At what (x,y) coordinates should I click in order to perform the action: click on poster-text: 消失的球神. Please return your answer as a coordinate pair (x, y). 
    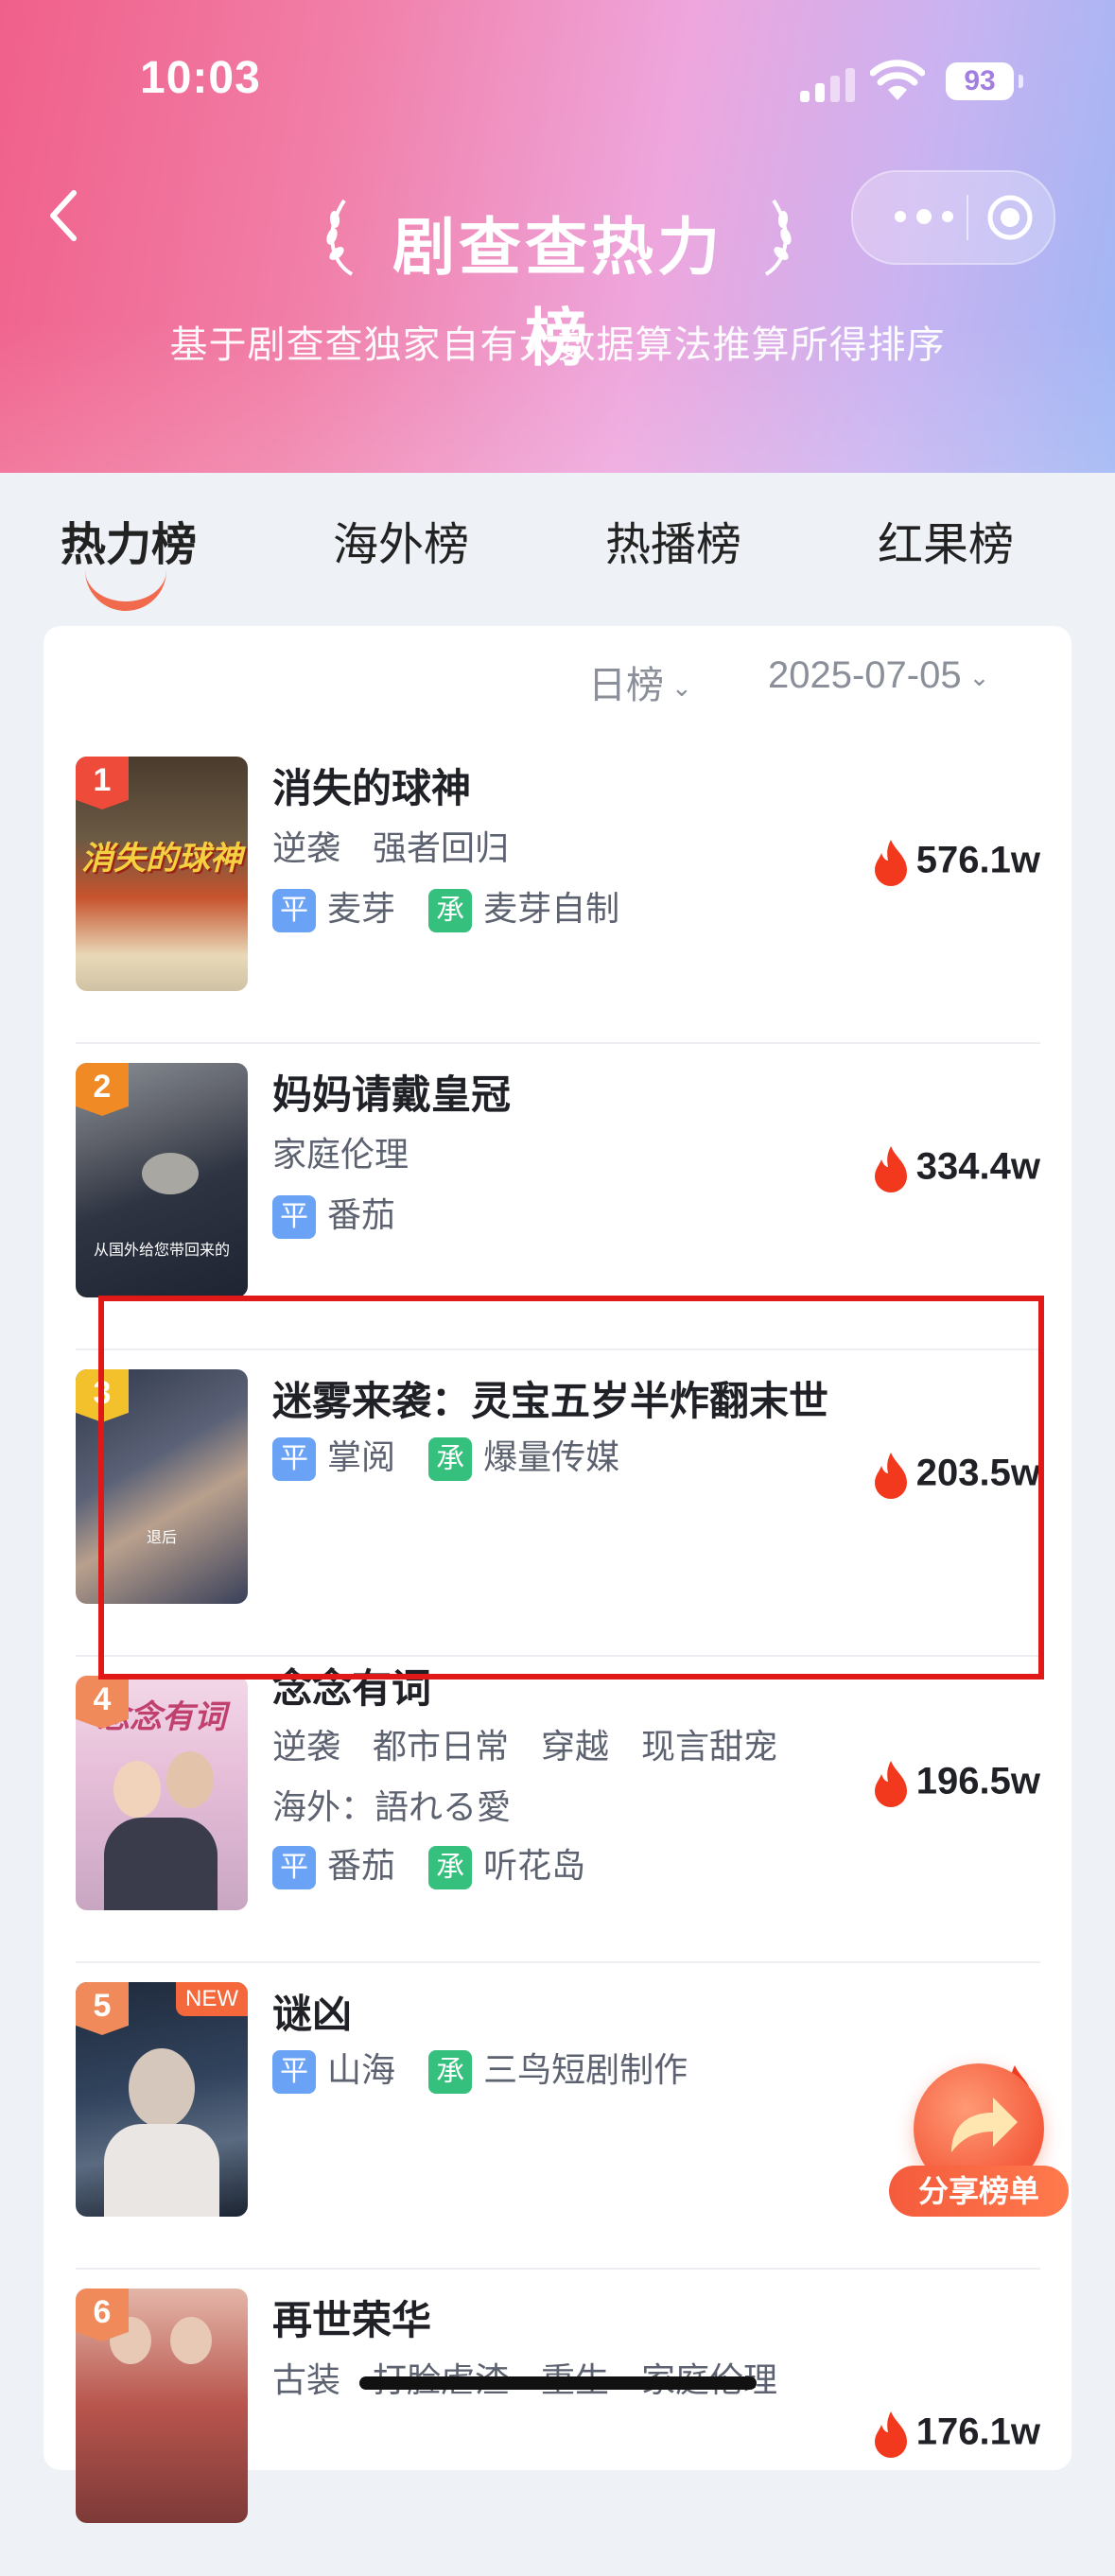
    Looking at the image, I should click on (161, 859).